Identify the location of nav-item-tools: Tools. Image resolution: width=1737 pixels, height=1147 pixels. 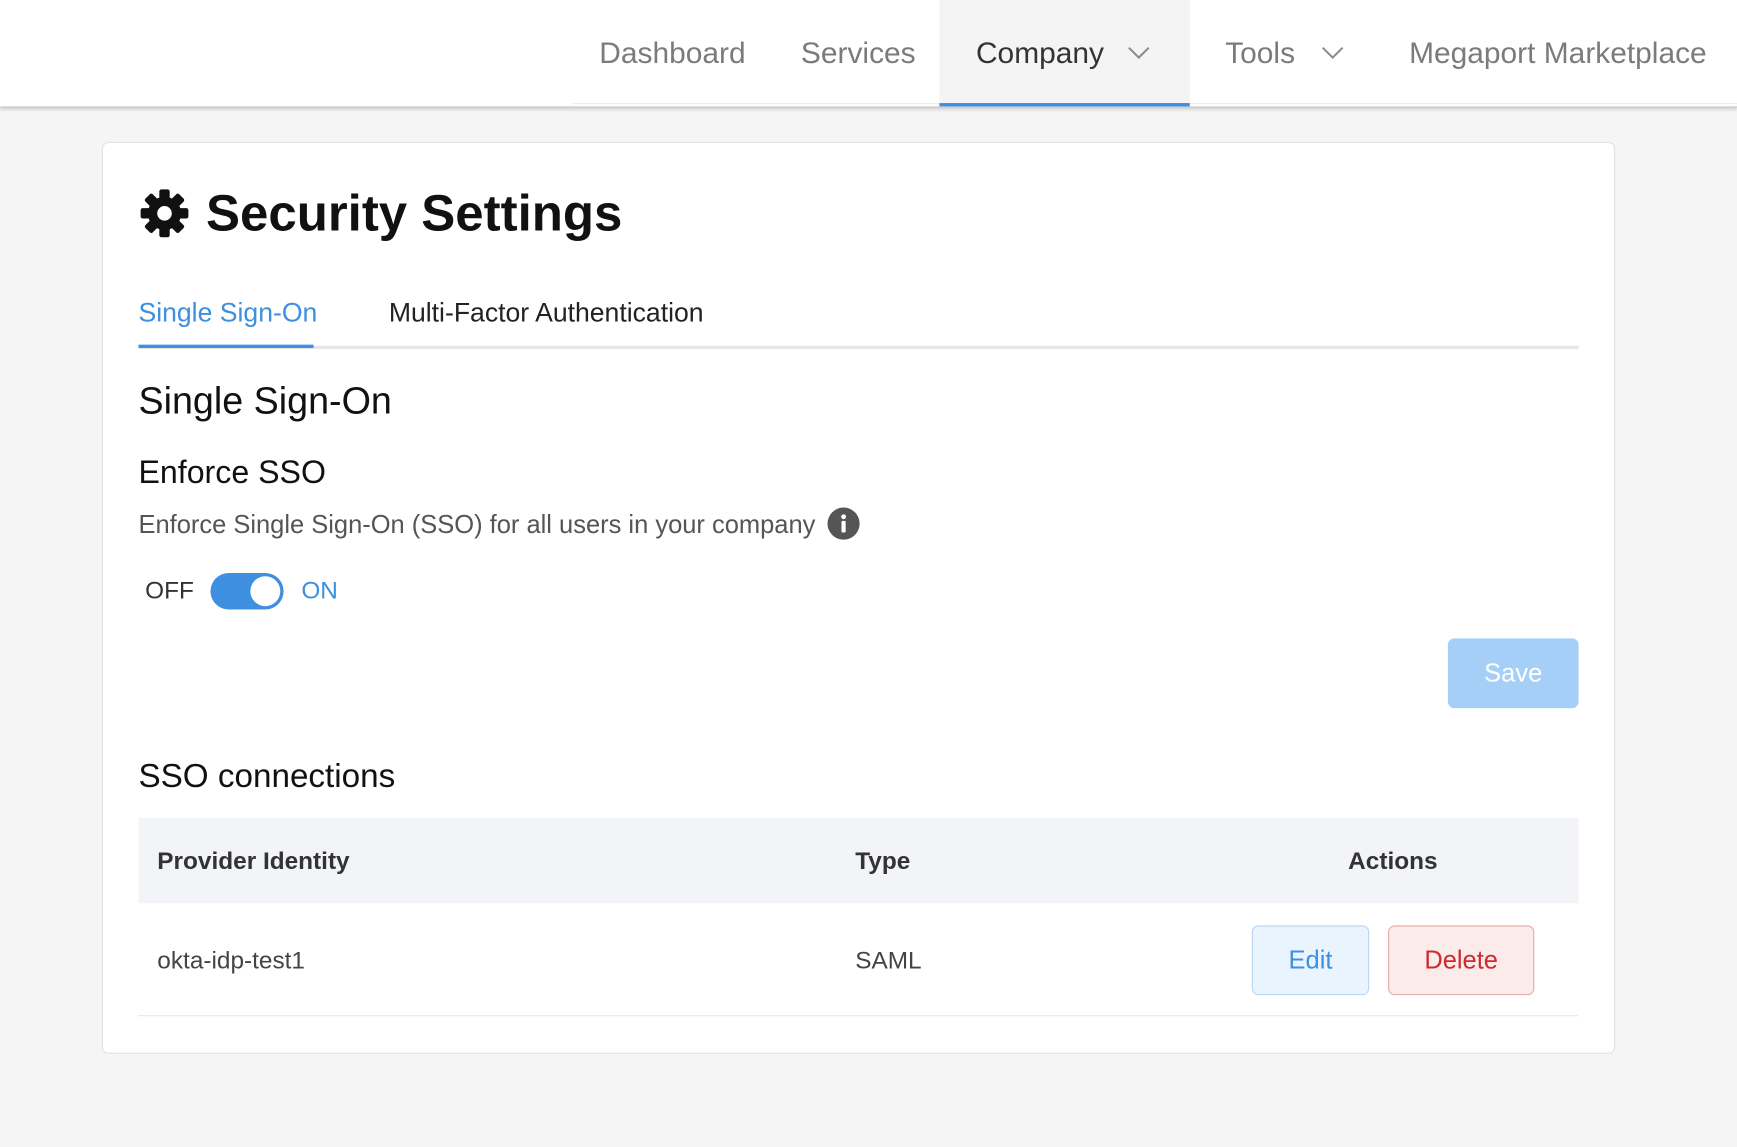
(1291, 53).